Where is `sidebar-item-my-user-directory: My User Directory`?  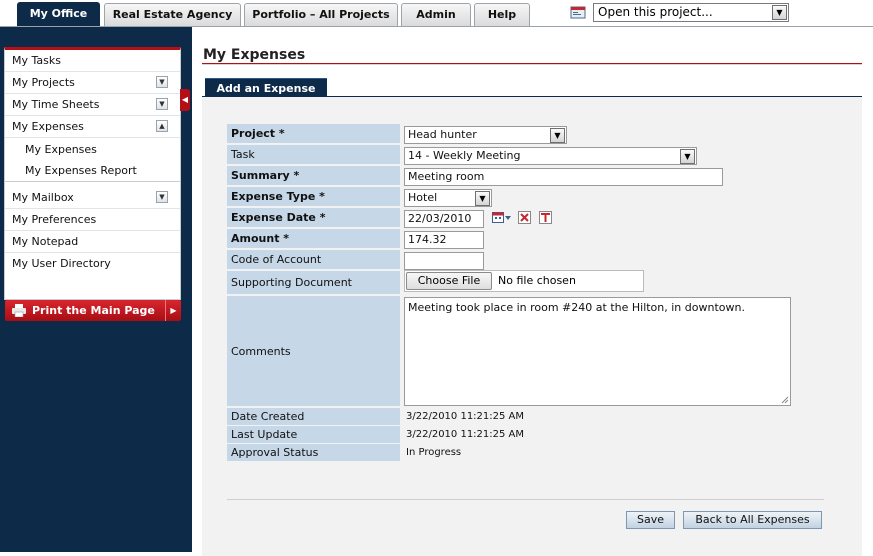
sidebar-item-my-user-directory: My User Directory is located at coordinates (92, 264).